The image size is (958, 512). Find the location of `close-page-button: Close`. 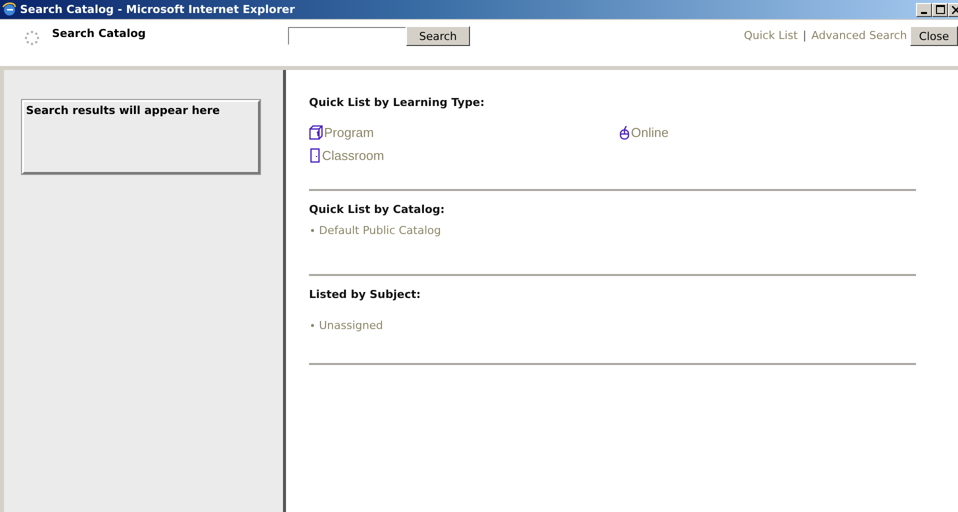

close-page-button: Close is located at coordinates (934, 36).